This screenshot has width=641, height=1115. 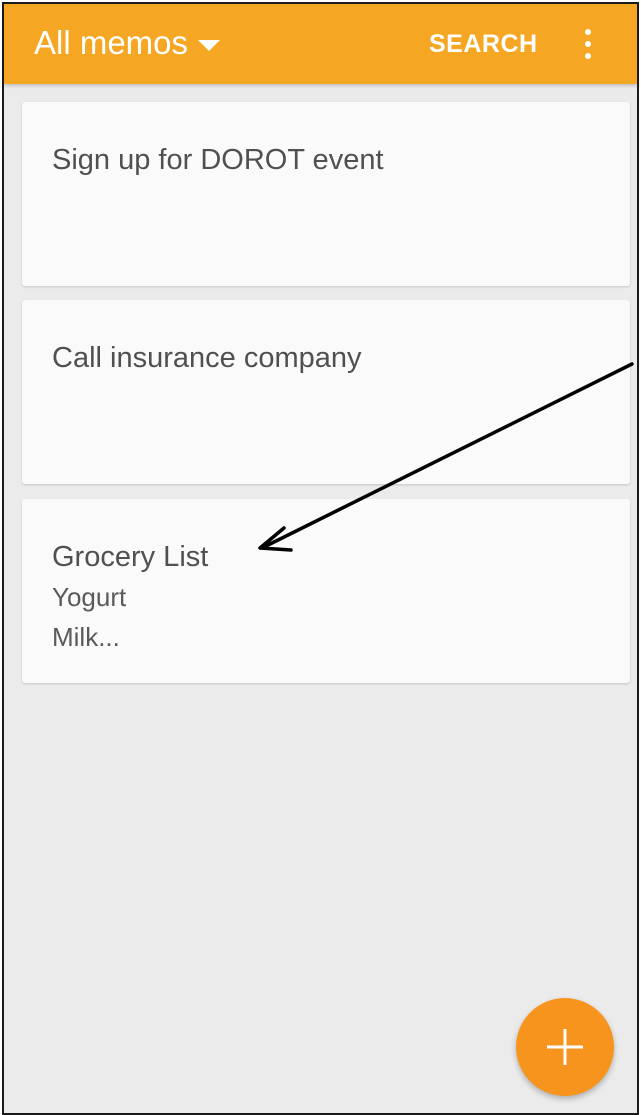 What do you see at coordinates (320, 44) in the screenshot?
I see `app-bar: All memos SEARCH` at bounding box center [320, 44].